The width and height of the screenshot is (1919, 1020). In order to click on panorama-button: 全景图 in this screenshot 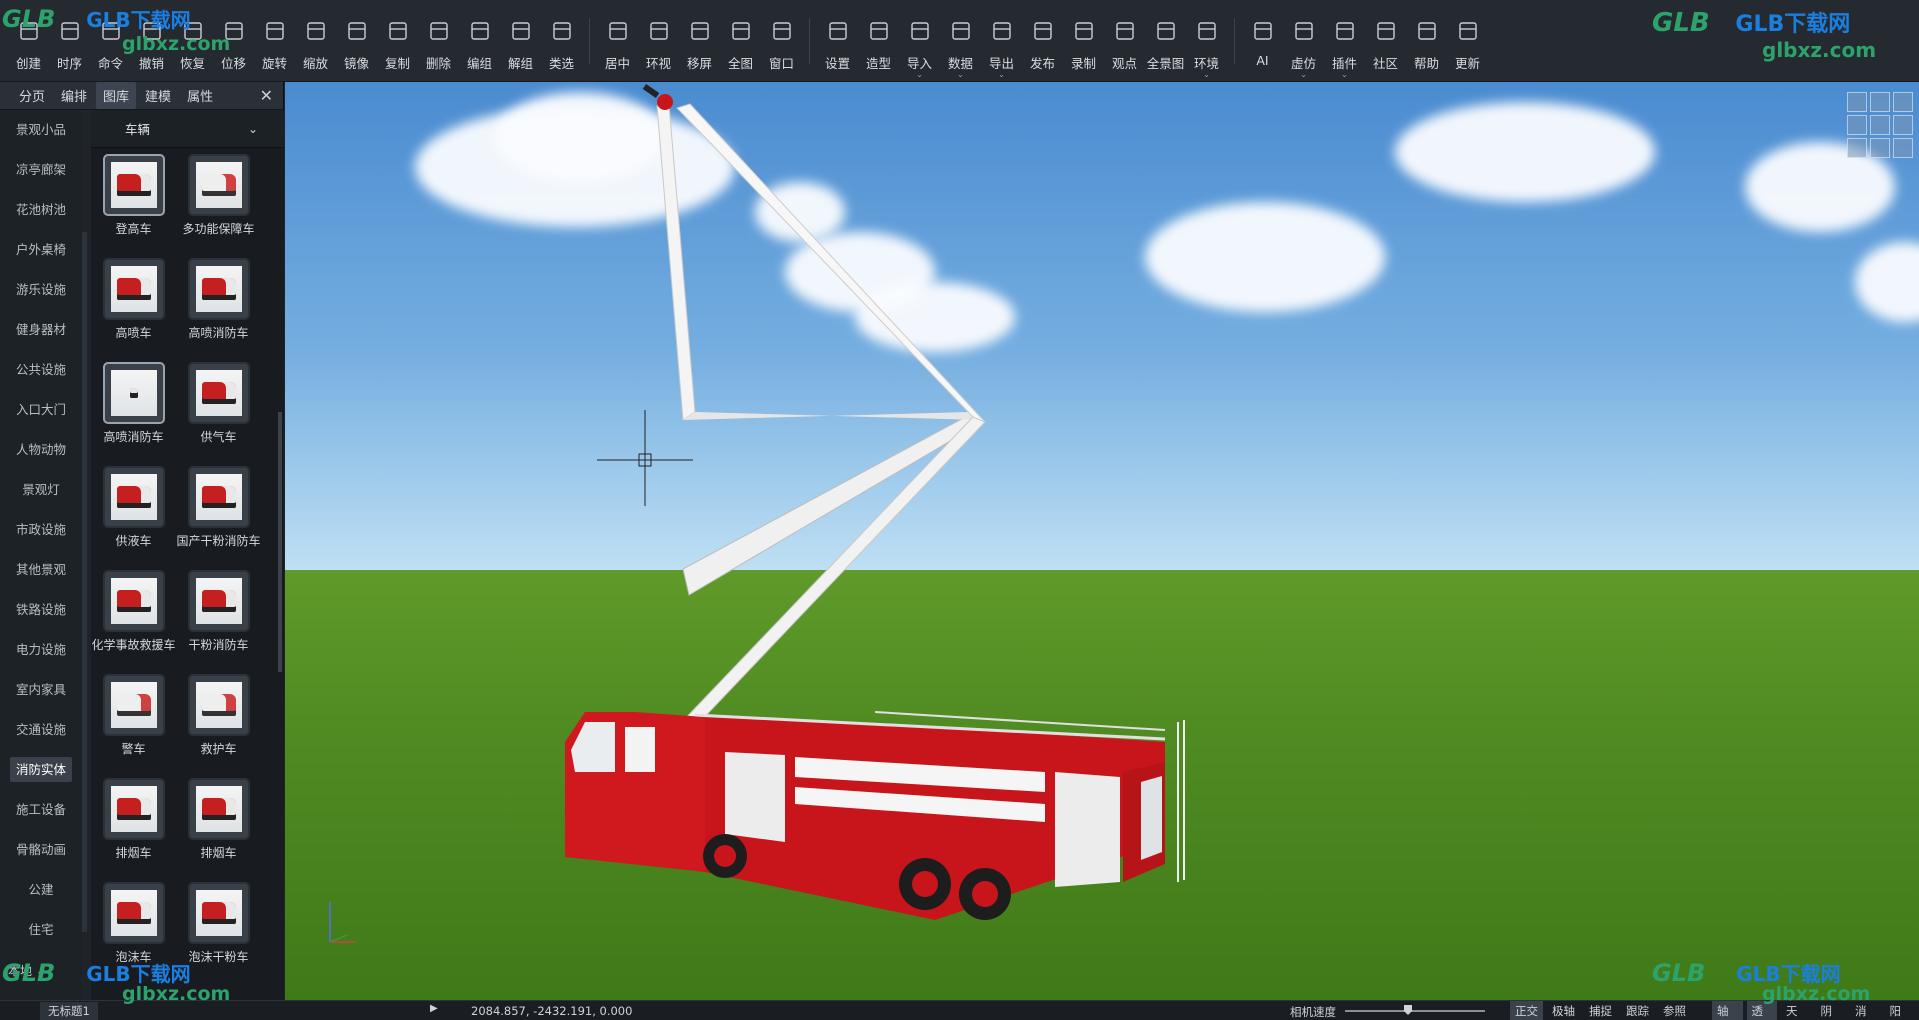, I will do `click(1165, 41)`.